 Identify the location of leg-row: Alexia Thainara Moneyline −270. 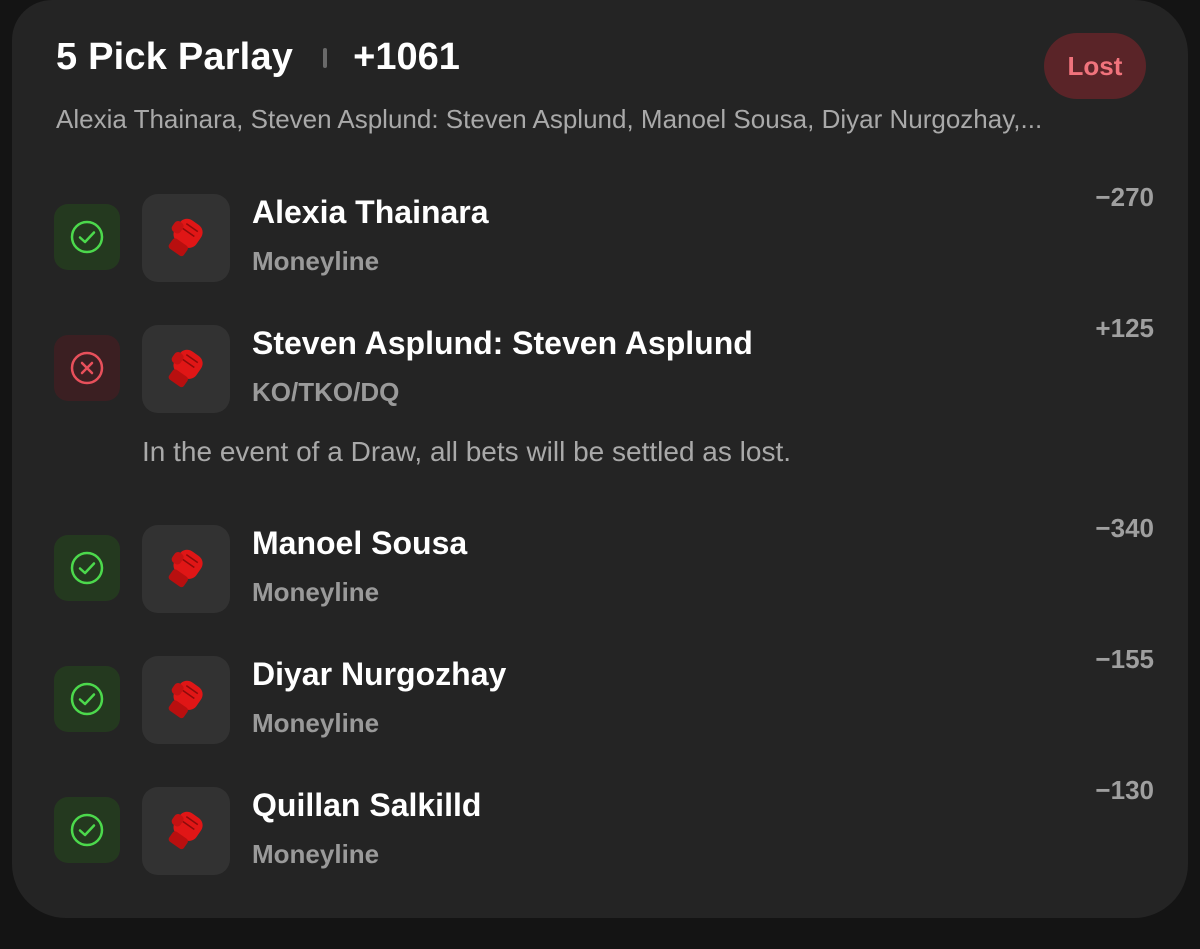
(604, 233).